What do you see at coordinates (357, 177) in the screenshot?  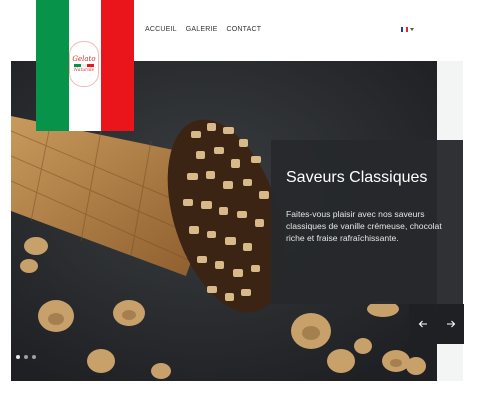 I see `slide-title: Saveurs Classiques` at bounding box center [357, 177].